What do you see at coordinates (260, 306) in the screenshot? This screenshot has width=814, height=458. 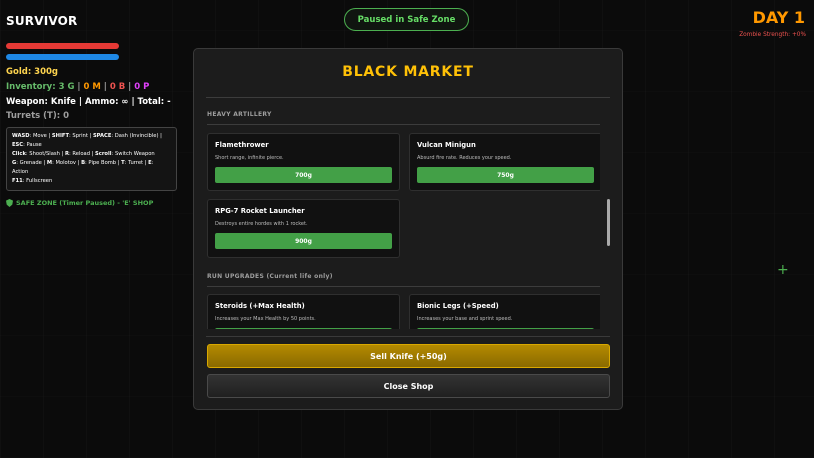 I see `item-name: Steroids (+Max Health)` at bounding box center [260, 306].